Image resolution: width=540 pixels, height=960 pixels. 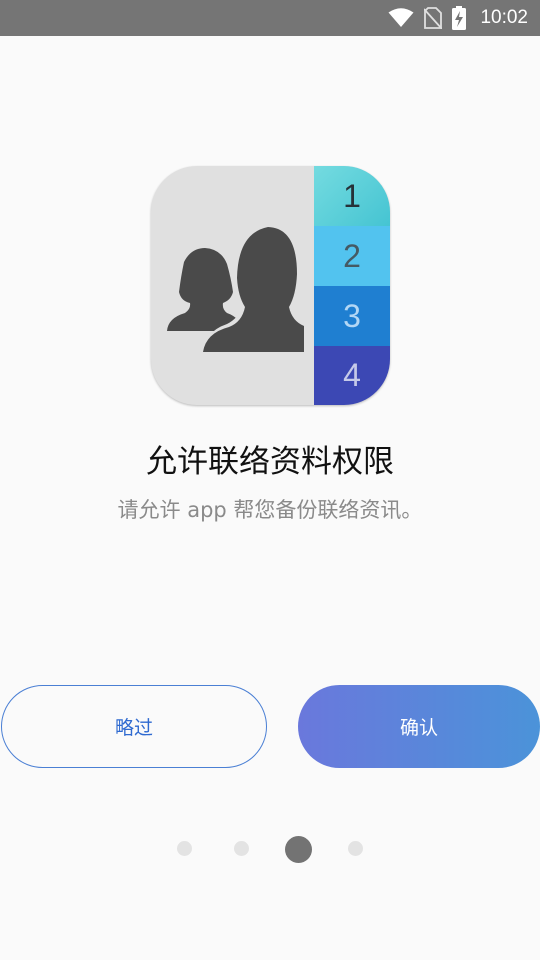 What do you see at coordinates (352, 256) in the screenshot?
I see `index-tab-2: 2` at bounding box center [352, 256].